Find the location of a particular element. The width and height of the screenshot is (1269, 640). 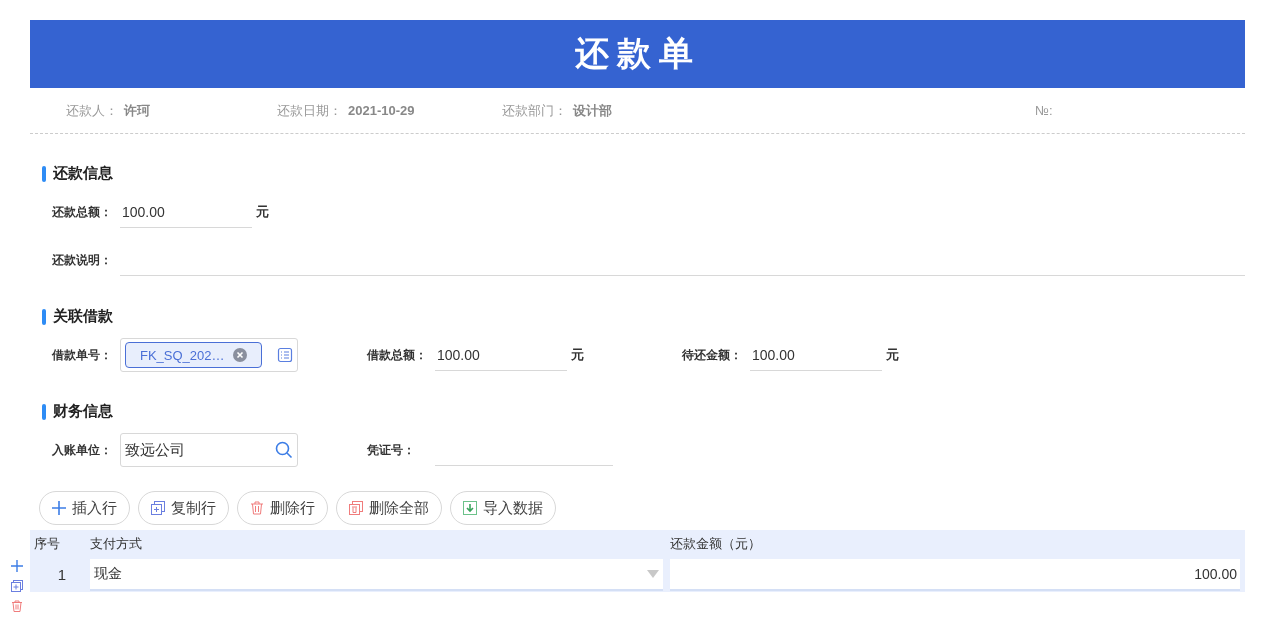

toolbar-button: 插入行 is located at coordinates (84, 508).